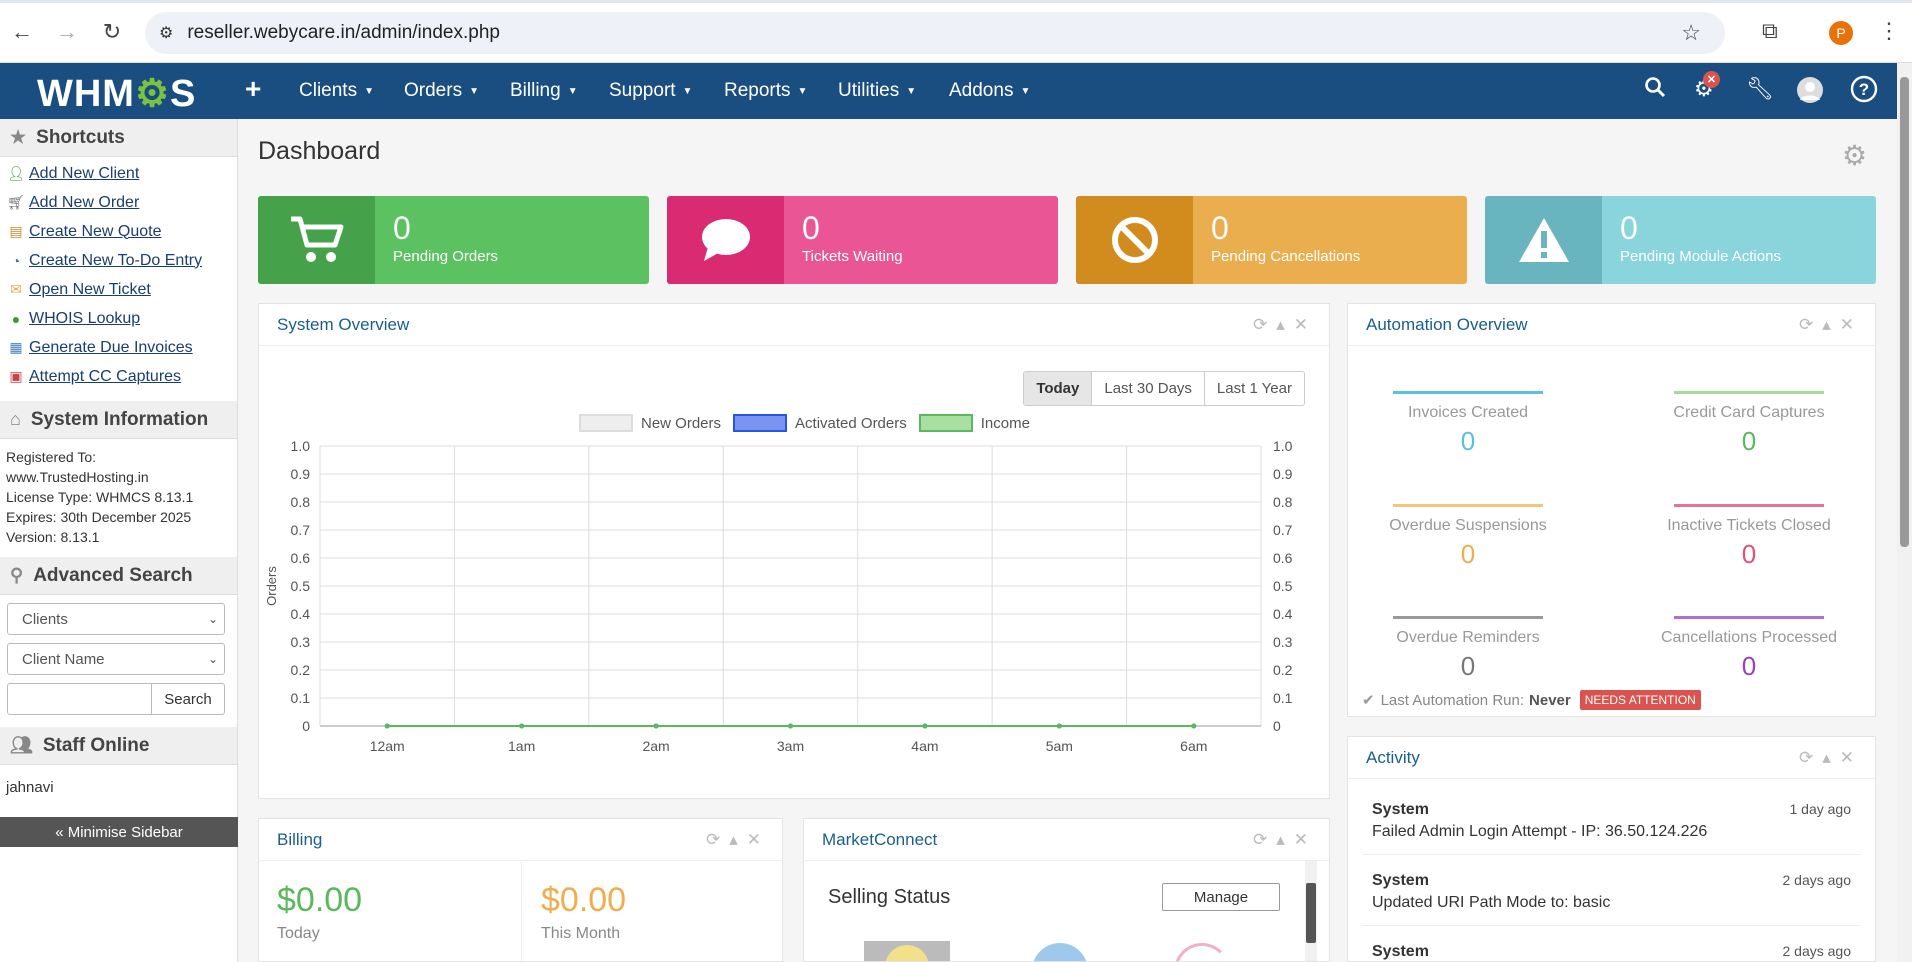 This screenshot has width=1912, height=962. What do you see at coordinates (67, 32) in the screenshot?
I see `forward-icon: →` at bounding box center [67, 32].